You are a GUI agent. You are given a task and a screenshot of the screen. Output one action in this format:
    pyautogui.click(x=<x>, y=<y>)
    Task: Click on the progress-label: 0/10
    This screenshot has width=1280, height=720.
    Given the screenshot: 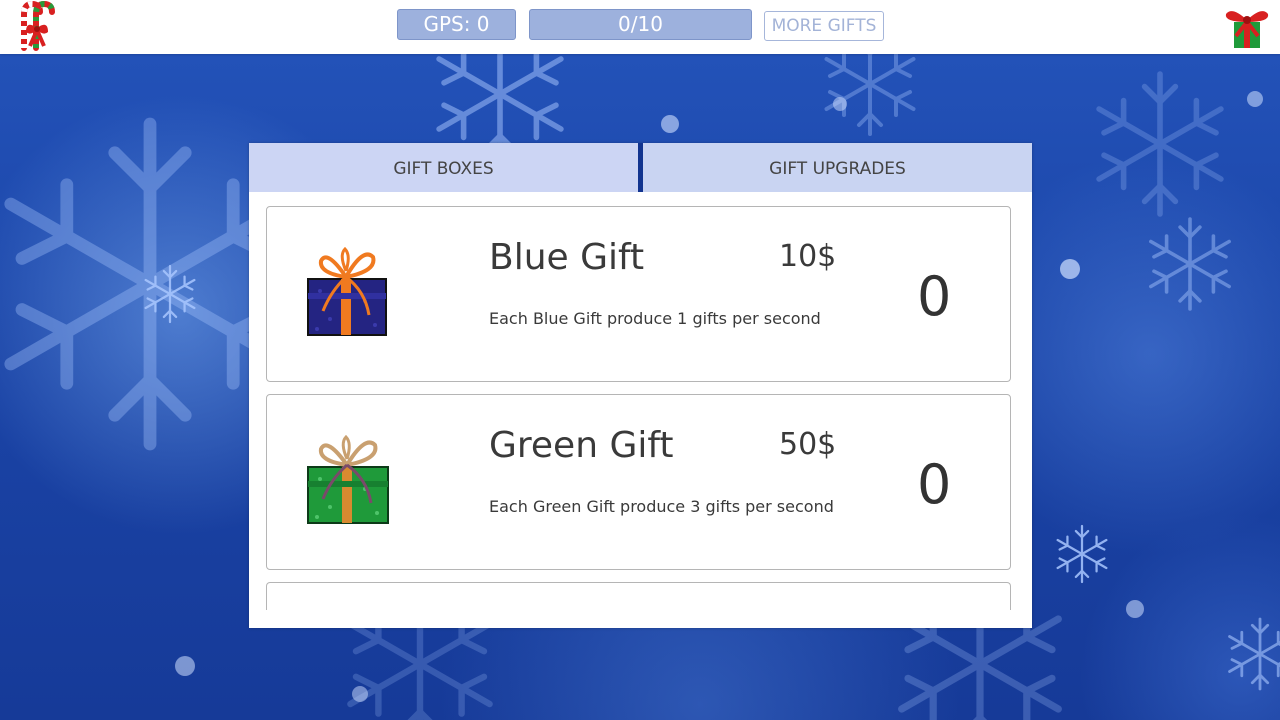 What is the action you would take?
    pyautogui.click(x=640, y=24)
    